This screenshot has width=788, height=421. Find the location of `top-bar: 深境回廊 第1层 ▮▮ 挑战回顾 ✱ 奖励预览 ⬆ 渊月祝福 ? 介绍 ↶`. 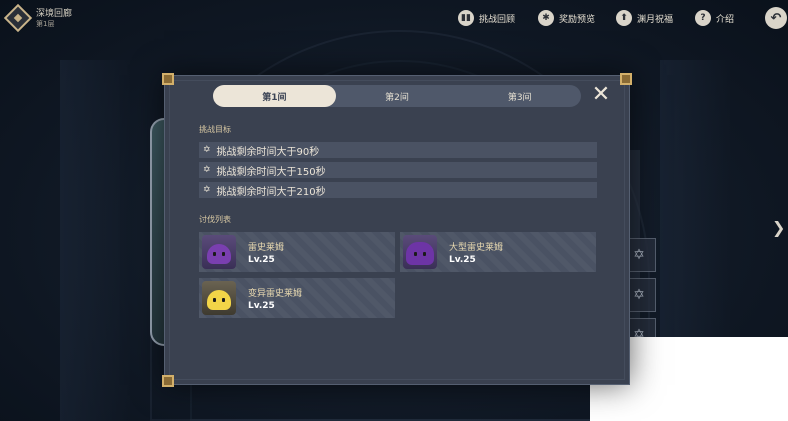

top-bar: 深境回廊 第1层 ▮▮ 挑战回顾 ✱ 奖励预览 ⬆ 渊月祝福 ? 介绍 ↶ is located at coordinates (394, 18).